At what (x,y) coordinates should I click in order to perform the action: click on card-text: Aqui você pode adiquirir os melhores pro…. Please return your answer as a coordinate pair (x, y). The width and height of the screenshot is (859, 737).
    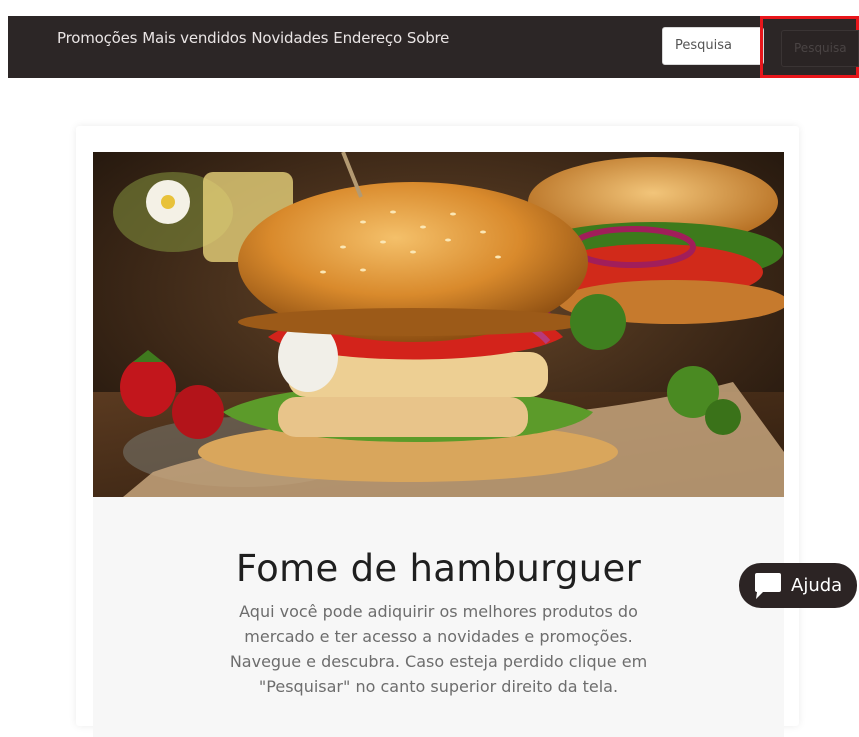
    Looking at the image, I should click on (438, 649).